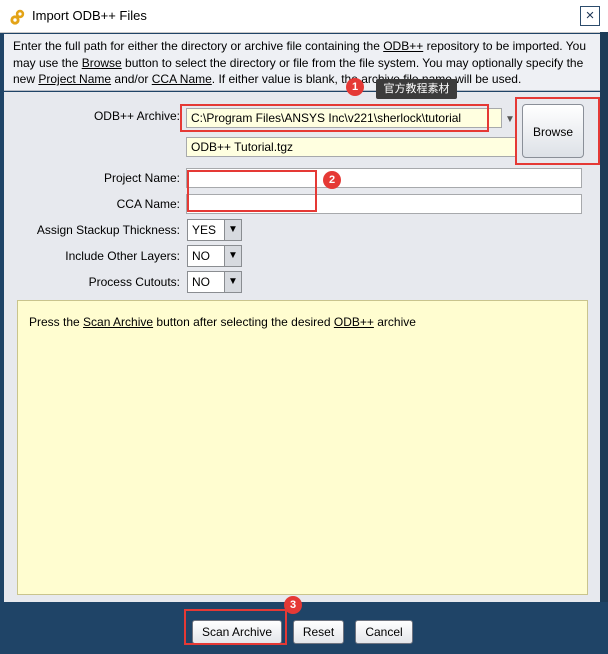 Image resolution: width=608 pixels, height=654 pixels. I want to click on annotation-badge-2: 2, so click(332, 180).